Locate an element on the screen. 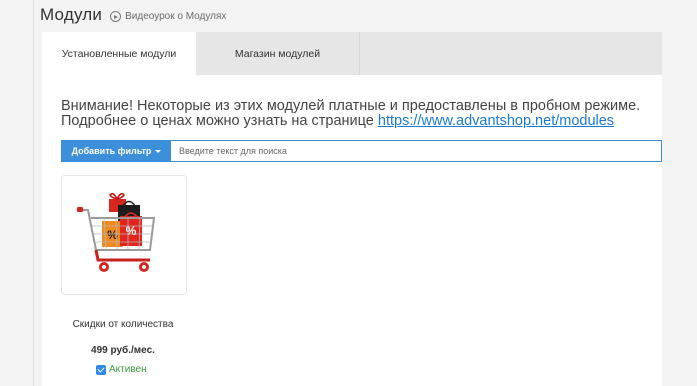 Image resolution: width=697 pixels, height=386 pixels. modules-pricing-link: https://www.advantshop.net/modules is located at coordinates (496, 121).